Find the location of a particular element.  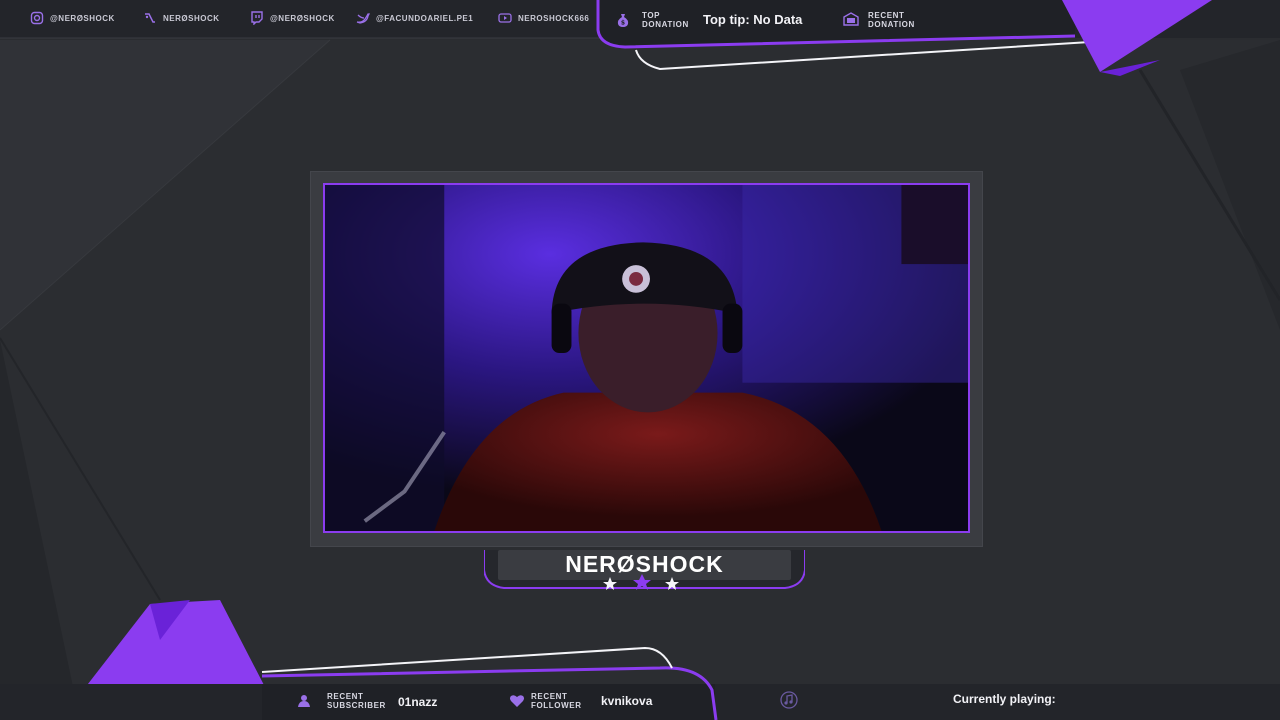

social-twitter: @FACUNDOARIEL.PE1 is located at coordinates (414, 18).